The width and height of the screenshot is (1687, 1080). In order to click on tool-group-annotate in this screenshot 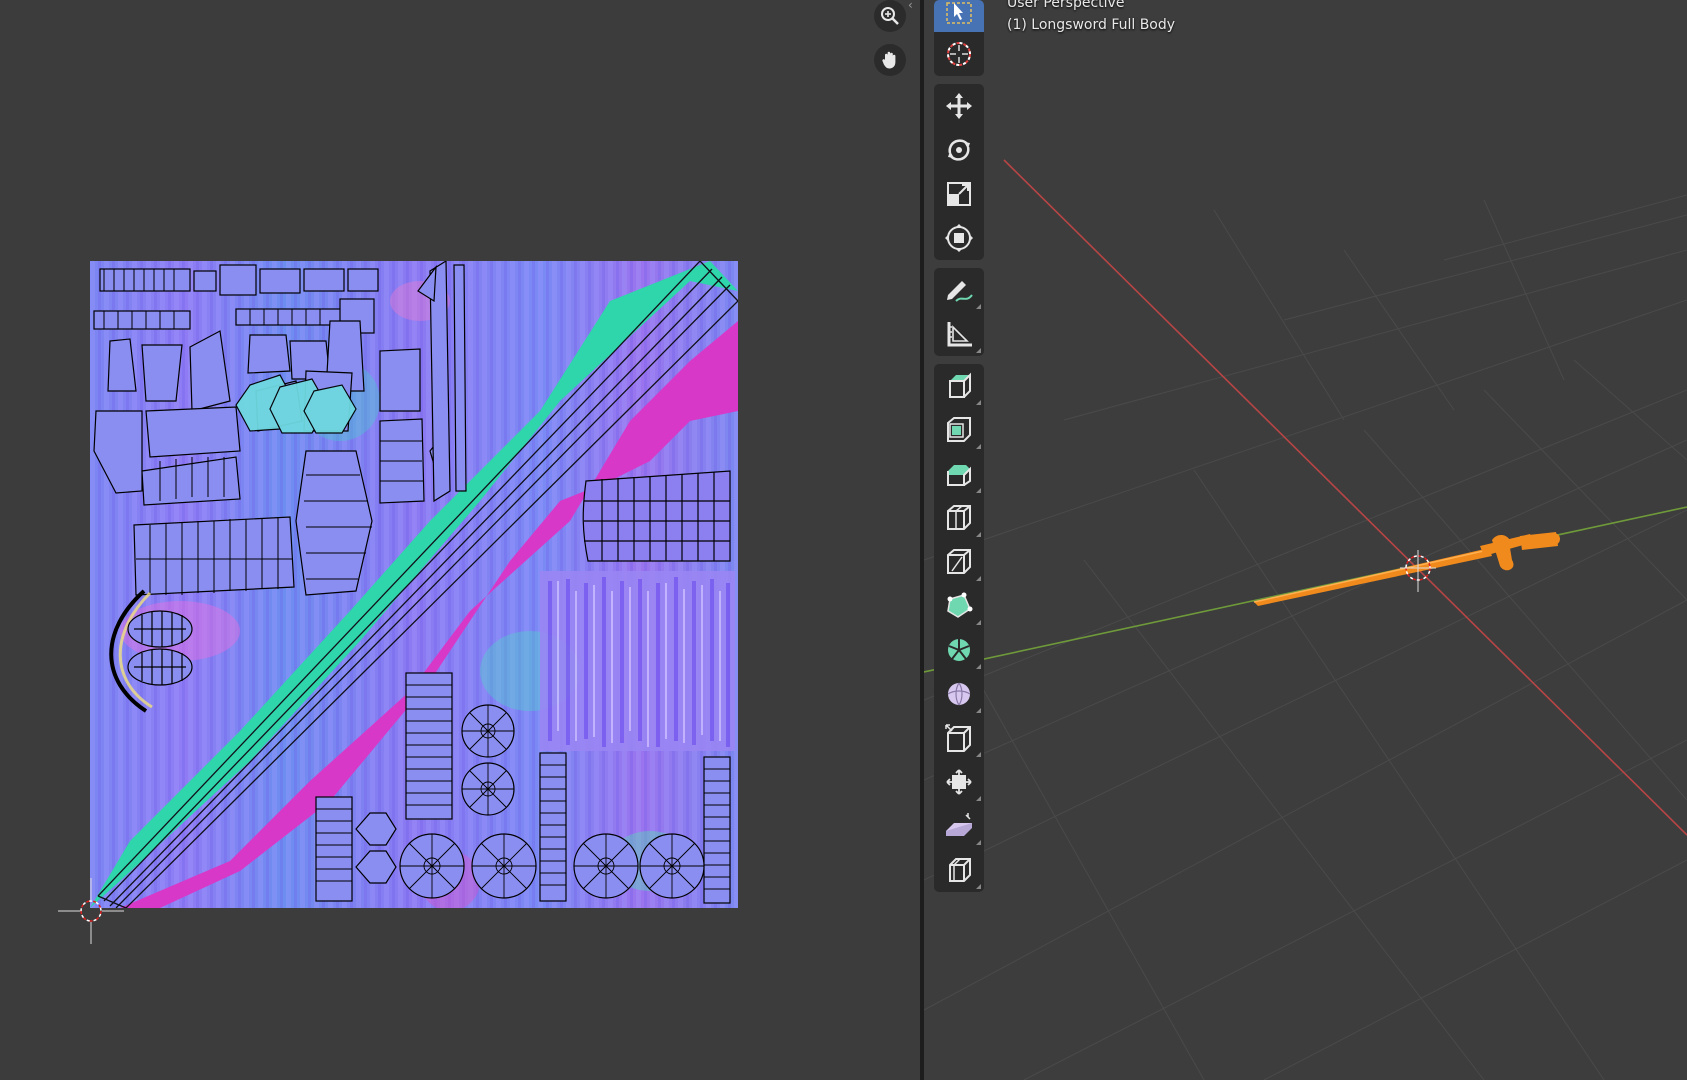, I will do `click(959, 312)`.